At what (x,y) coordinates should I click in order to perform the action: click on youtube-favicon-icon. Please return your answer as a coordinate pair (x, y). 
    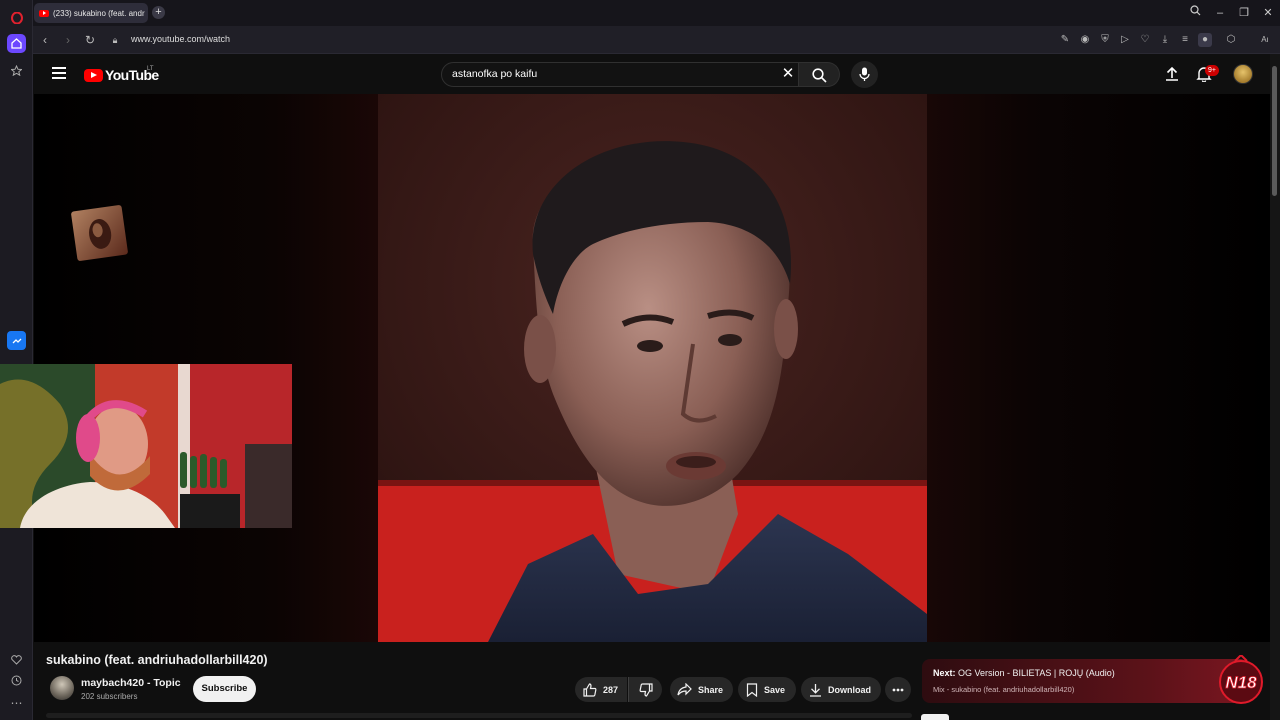
    Looking at the image, I should click on (44, 13).